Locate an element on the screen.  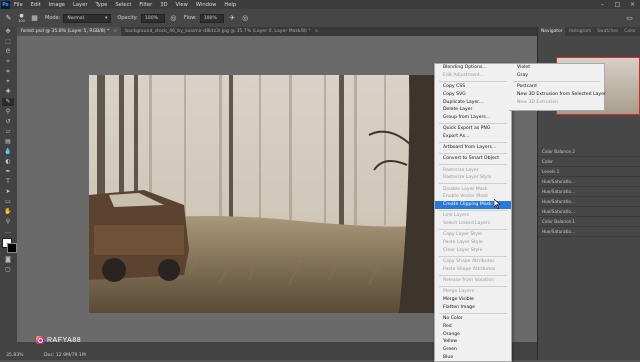
close-icon: × is located at coordinates (632, 4).